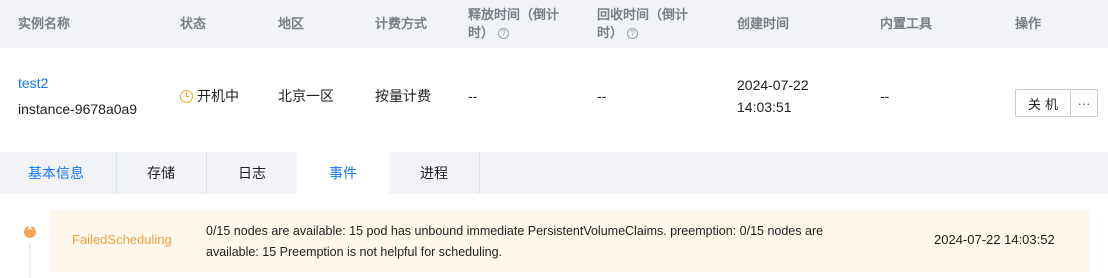  What do you see at coordinates (473, 96) in the screenshot?
I see `release-time-cell: --` at bounding box center [473, 96].